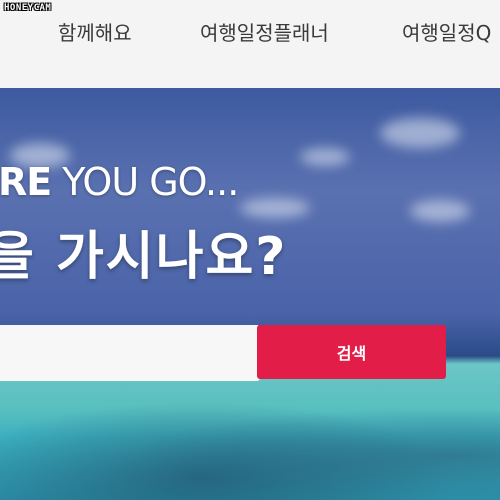 The width and height of the screenshot is (500, 500). I want to click on nav-item-trip-planner: 여행일정플래너, so click(264, 31).